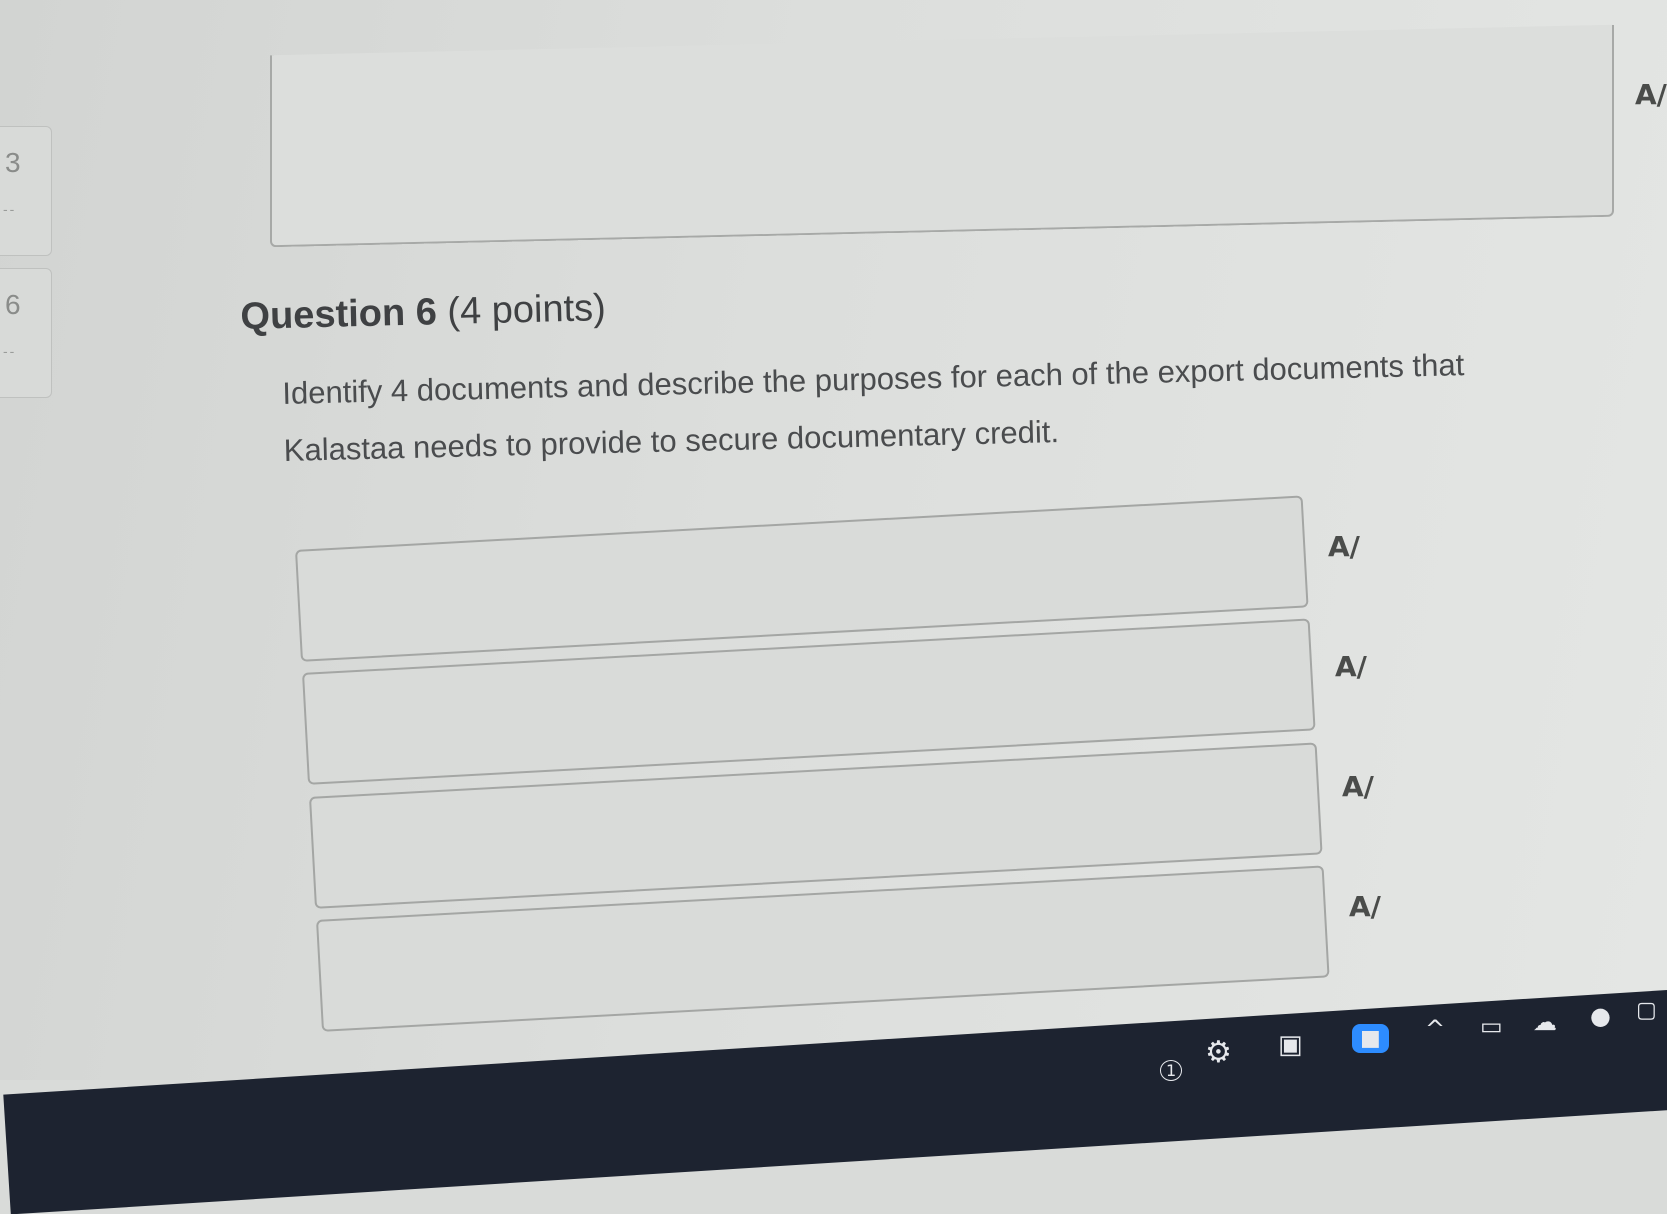 This screenshot has width=1667, height=1214. Describe the element at coordinates (1171, 1070) in the screenshot. I see `taskbar-badge: 1` at that location.